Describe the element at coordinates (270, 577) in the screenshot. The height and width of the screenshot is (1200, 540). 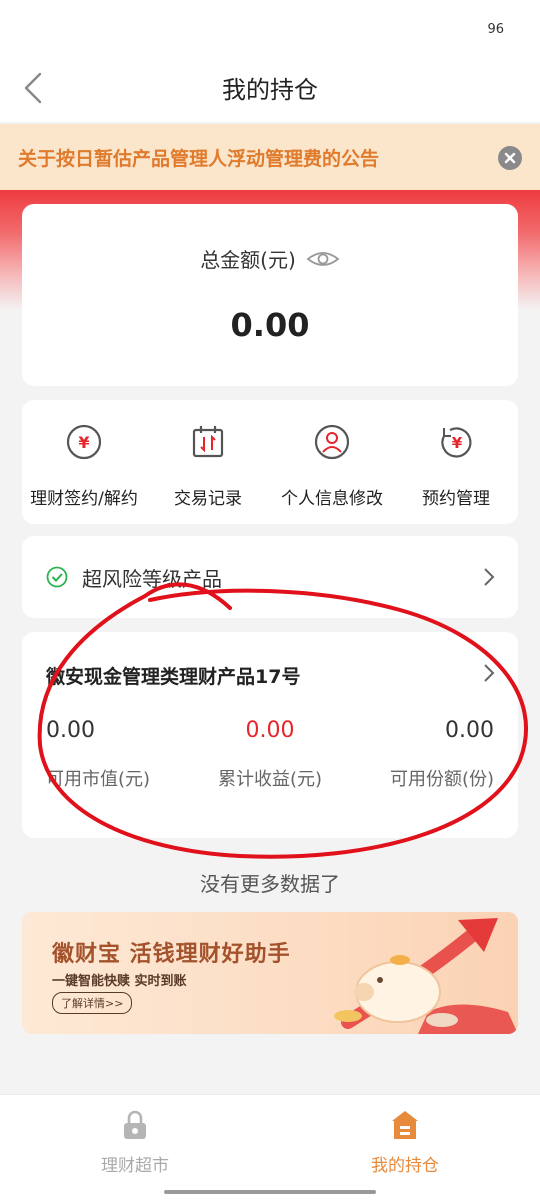
I see `over-risk-products-row: 超风险等级产品` at that location.